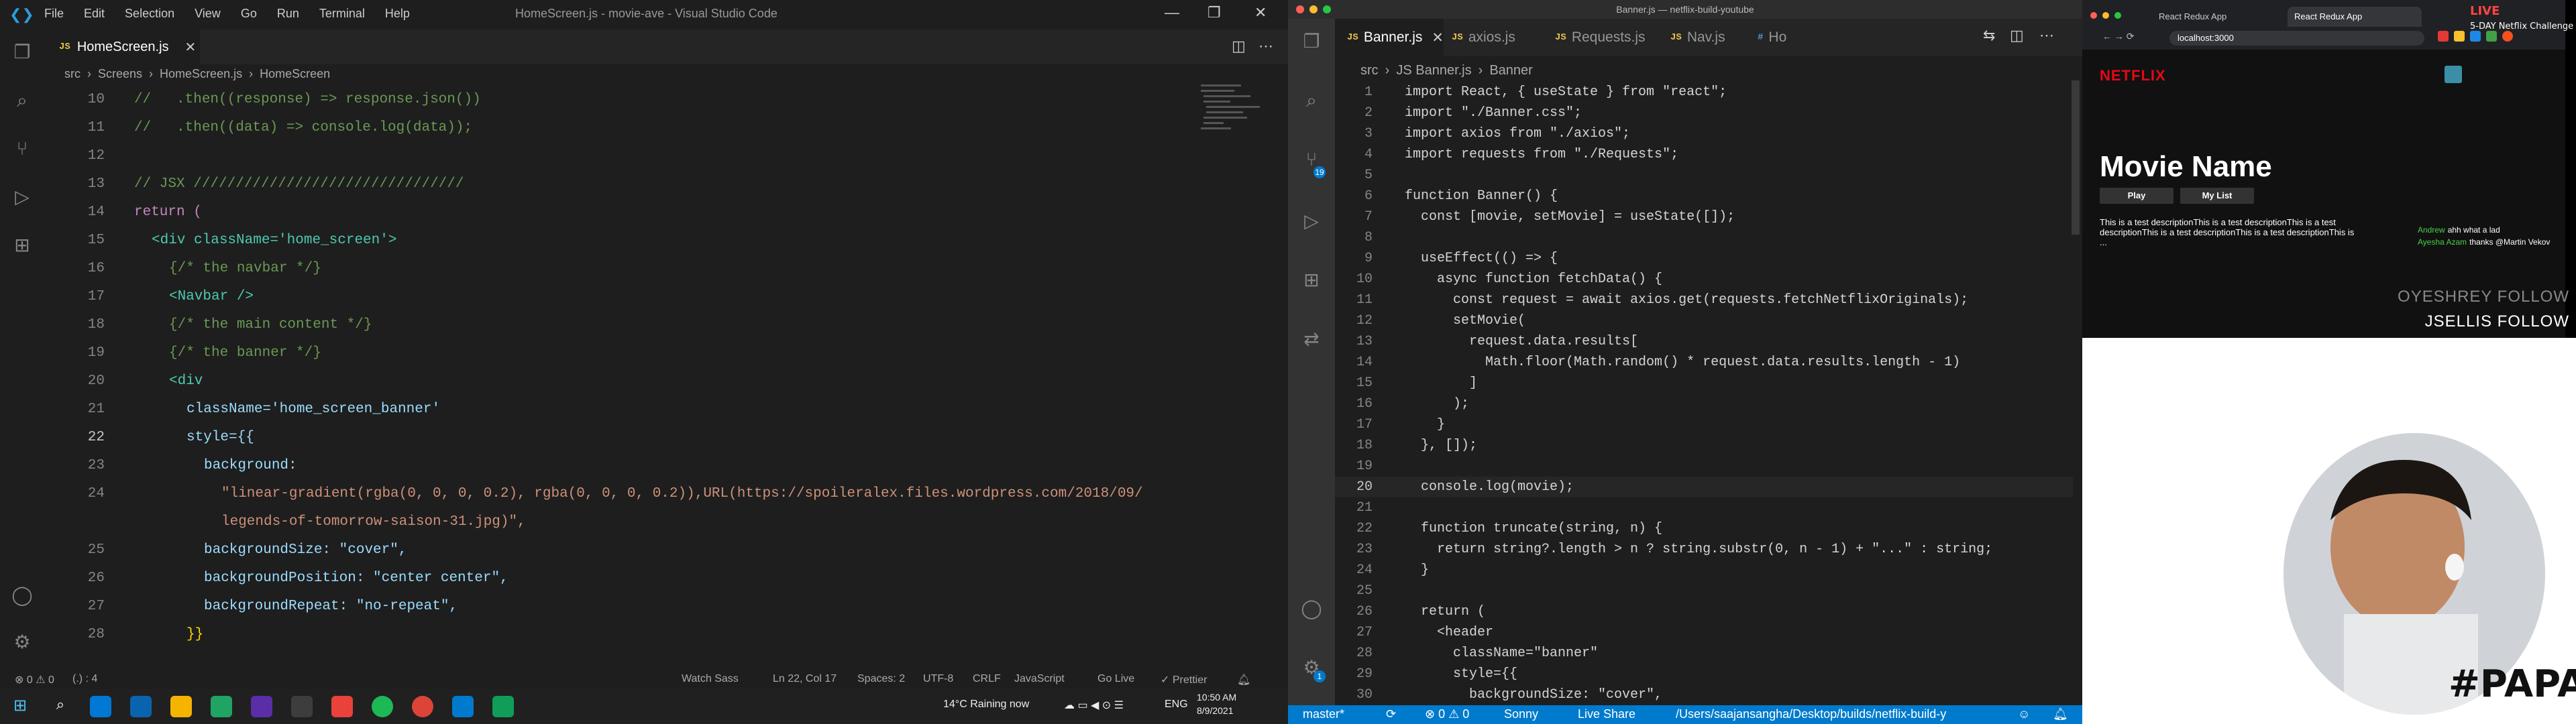 The height and width of the screenshot is (724, 2576). What do you see at coordinates (2453, 74) in the screenshot?
I see `user-avatar-icon` at bounding box center [2453, 74].